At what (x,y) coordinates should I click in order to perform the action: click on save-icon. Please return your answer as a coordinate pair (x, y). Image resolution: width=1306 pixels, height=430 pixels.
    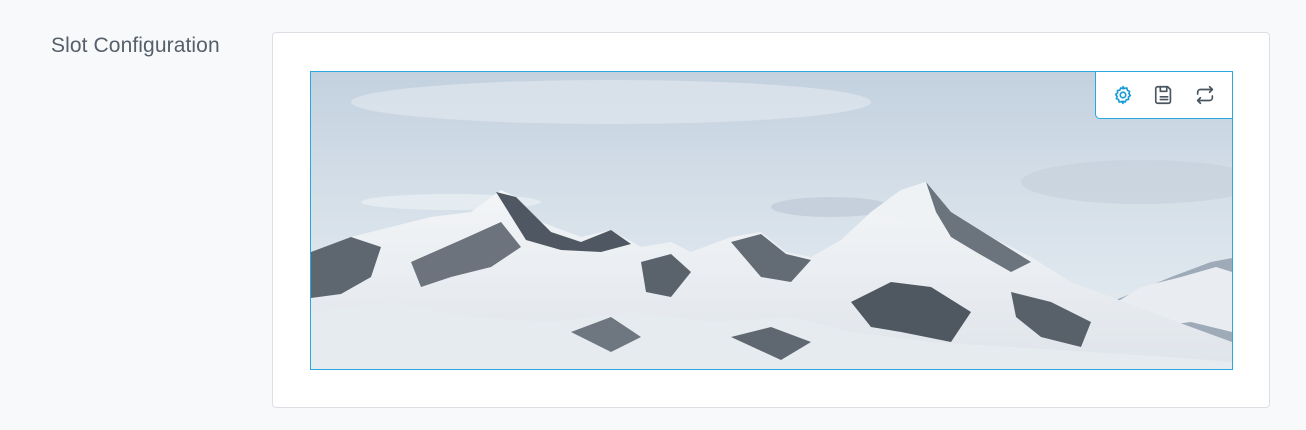
    Looking at the image, I should click on (1163, 95).